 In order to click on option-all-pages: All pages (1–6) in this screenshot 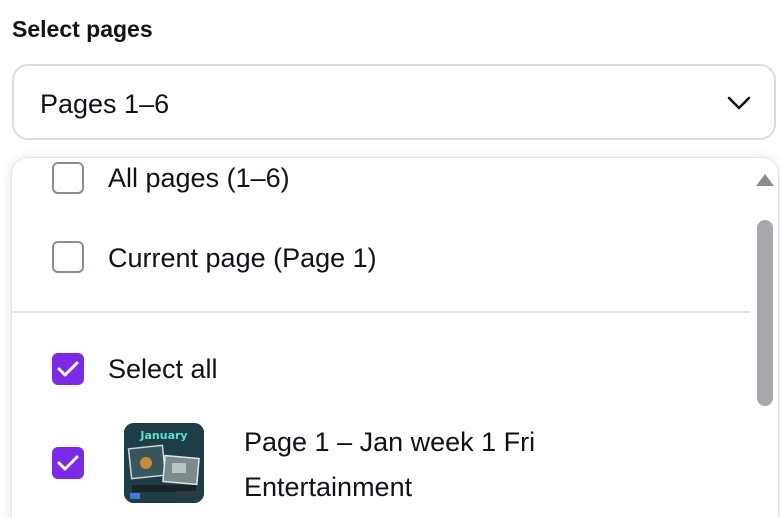, I will do `click(381, 188)`.